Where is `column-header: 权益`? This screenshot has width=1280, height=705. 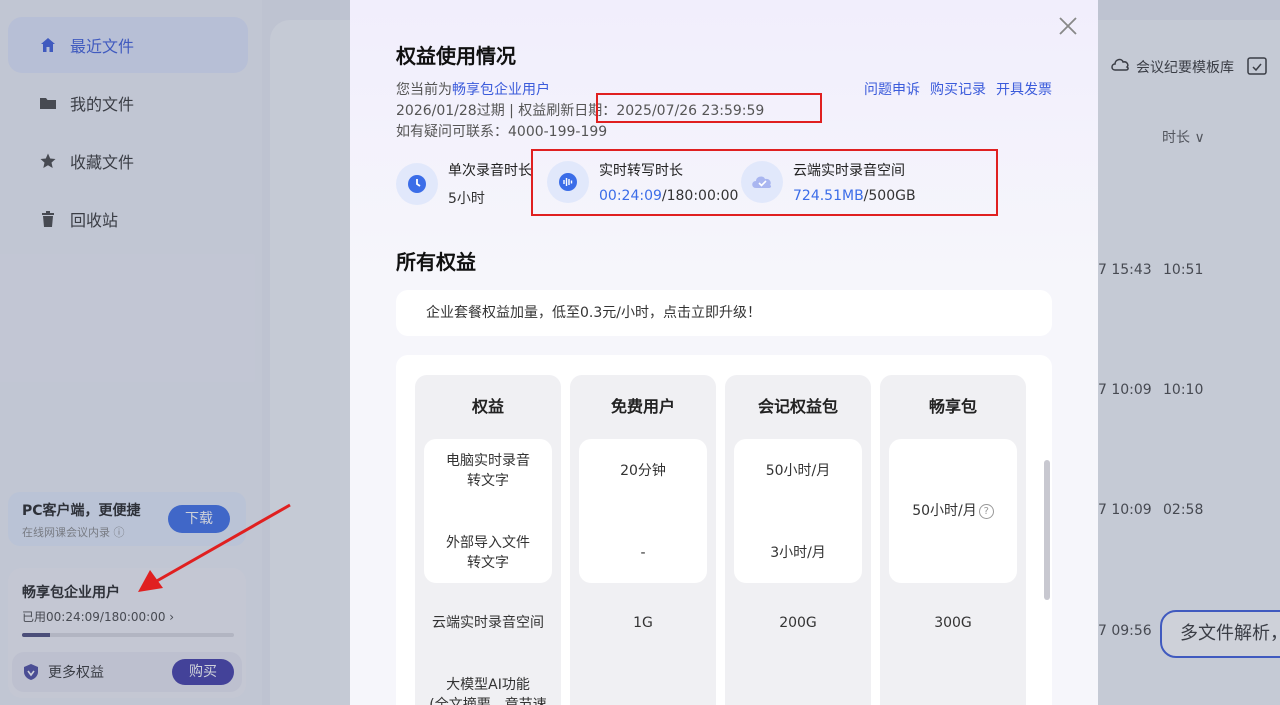
column-header: 权益 is located at coordinates (487, 406).